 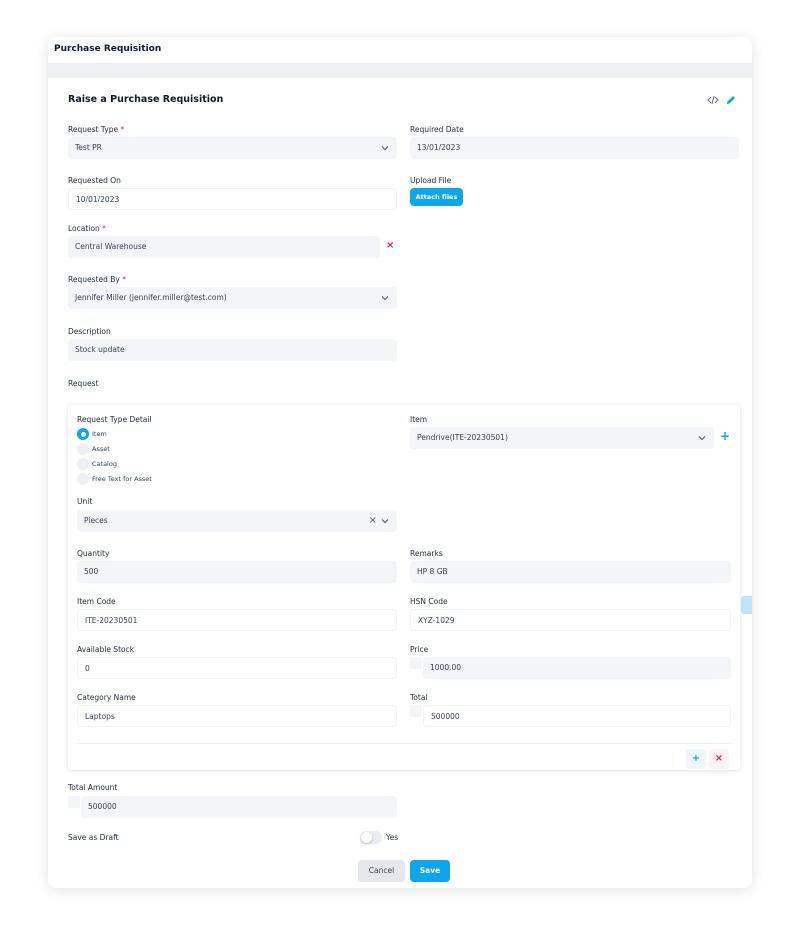 I want to click on required-date-input: 13/01/2023, so click(x=574, y=148).